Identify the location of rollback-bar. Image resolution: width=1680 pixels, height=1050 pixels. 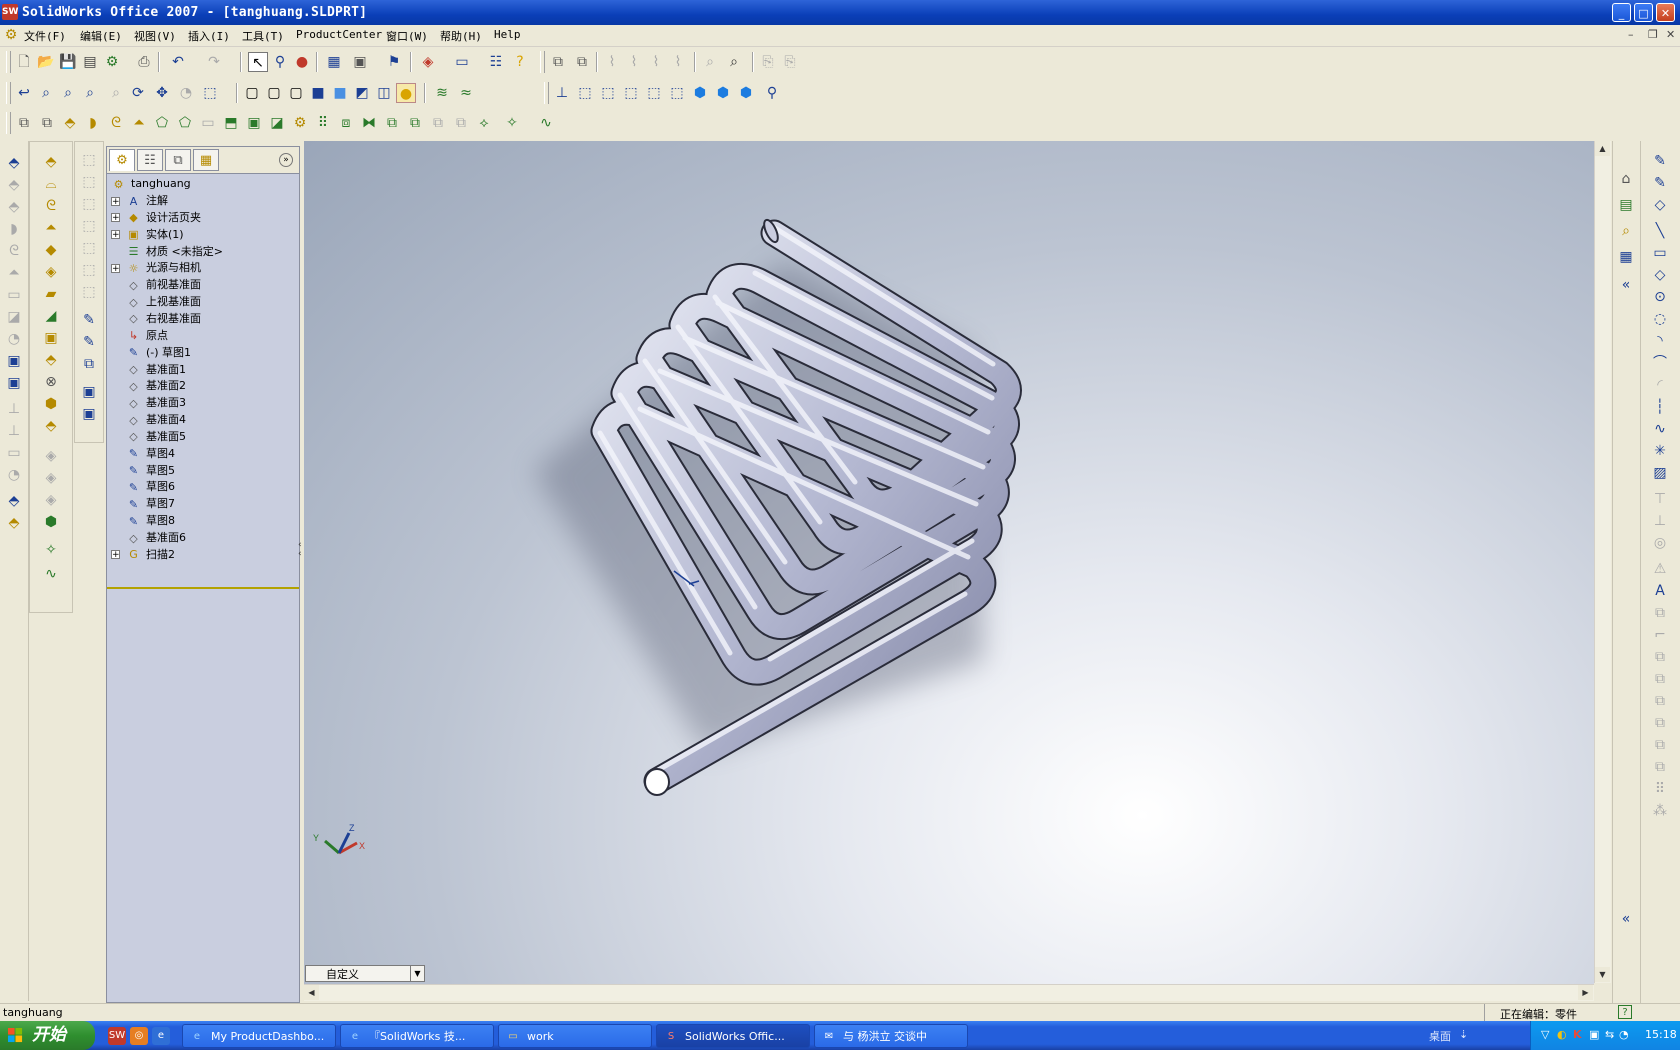
(203, 588).